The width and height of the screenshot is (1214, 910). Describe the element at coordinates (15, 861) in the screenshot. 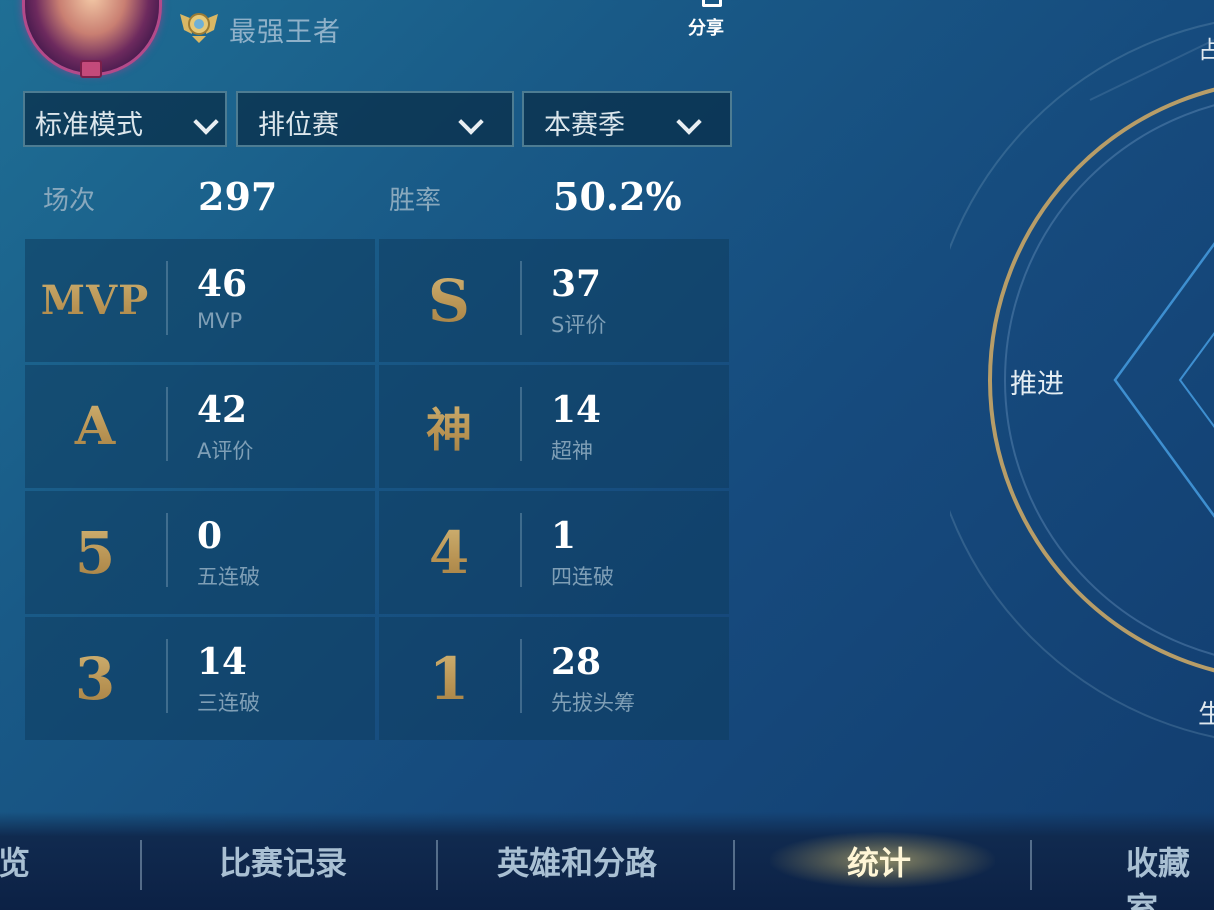

I see `tab-overview: 览` at that location.